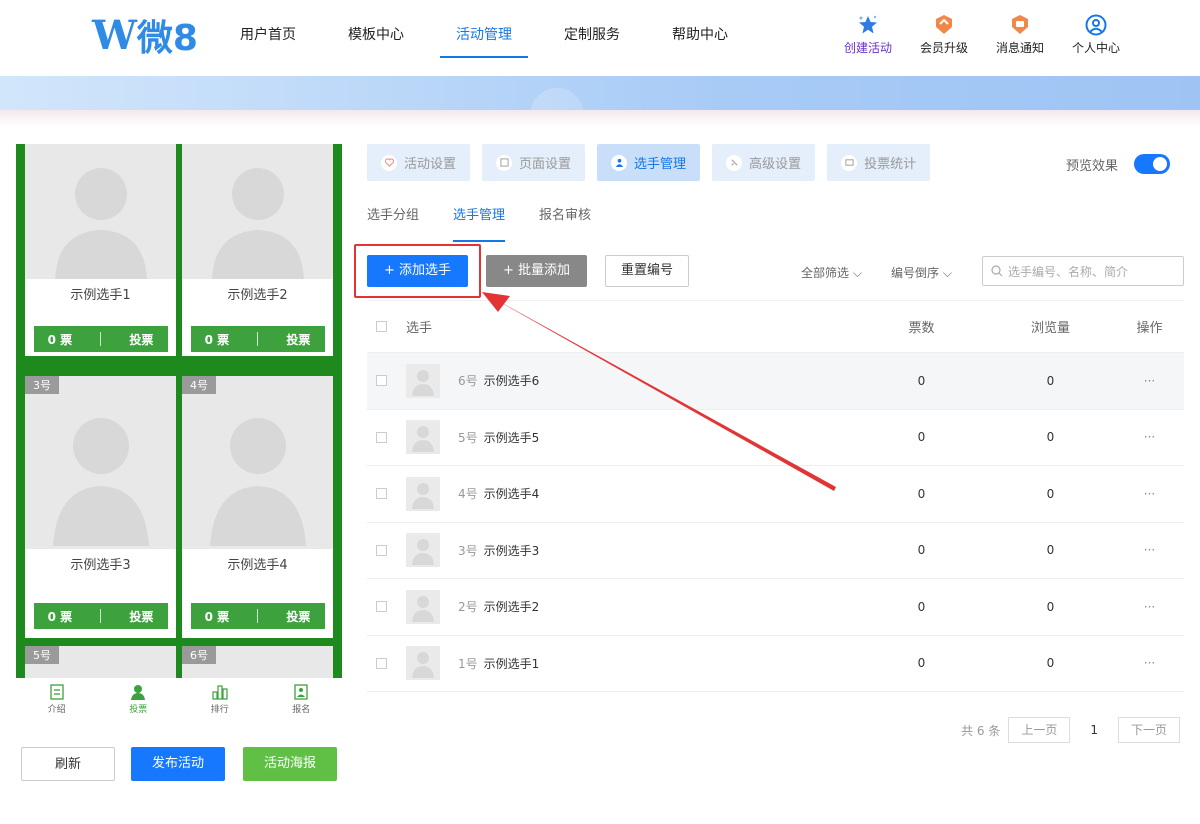 Image resolution: width=1200 pixels, height=824 pixels. Describe the element at coordinates (376, 35) in the screenshot. I see `nav-item-templates: 模板中心` at that location.